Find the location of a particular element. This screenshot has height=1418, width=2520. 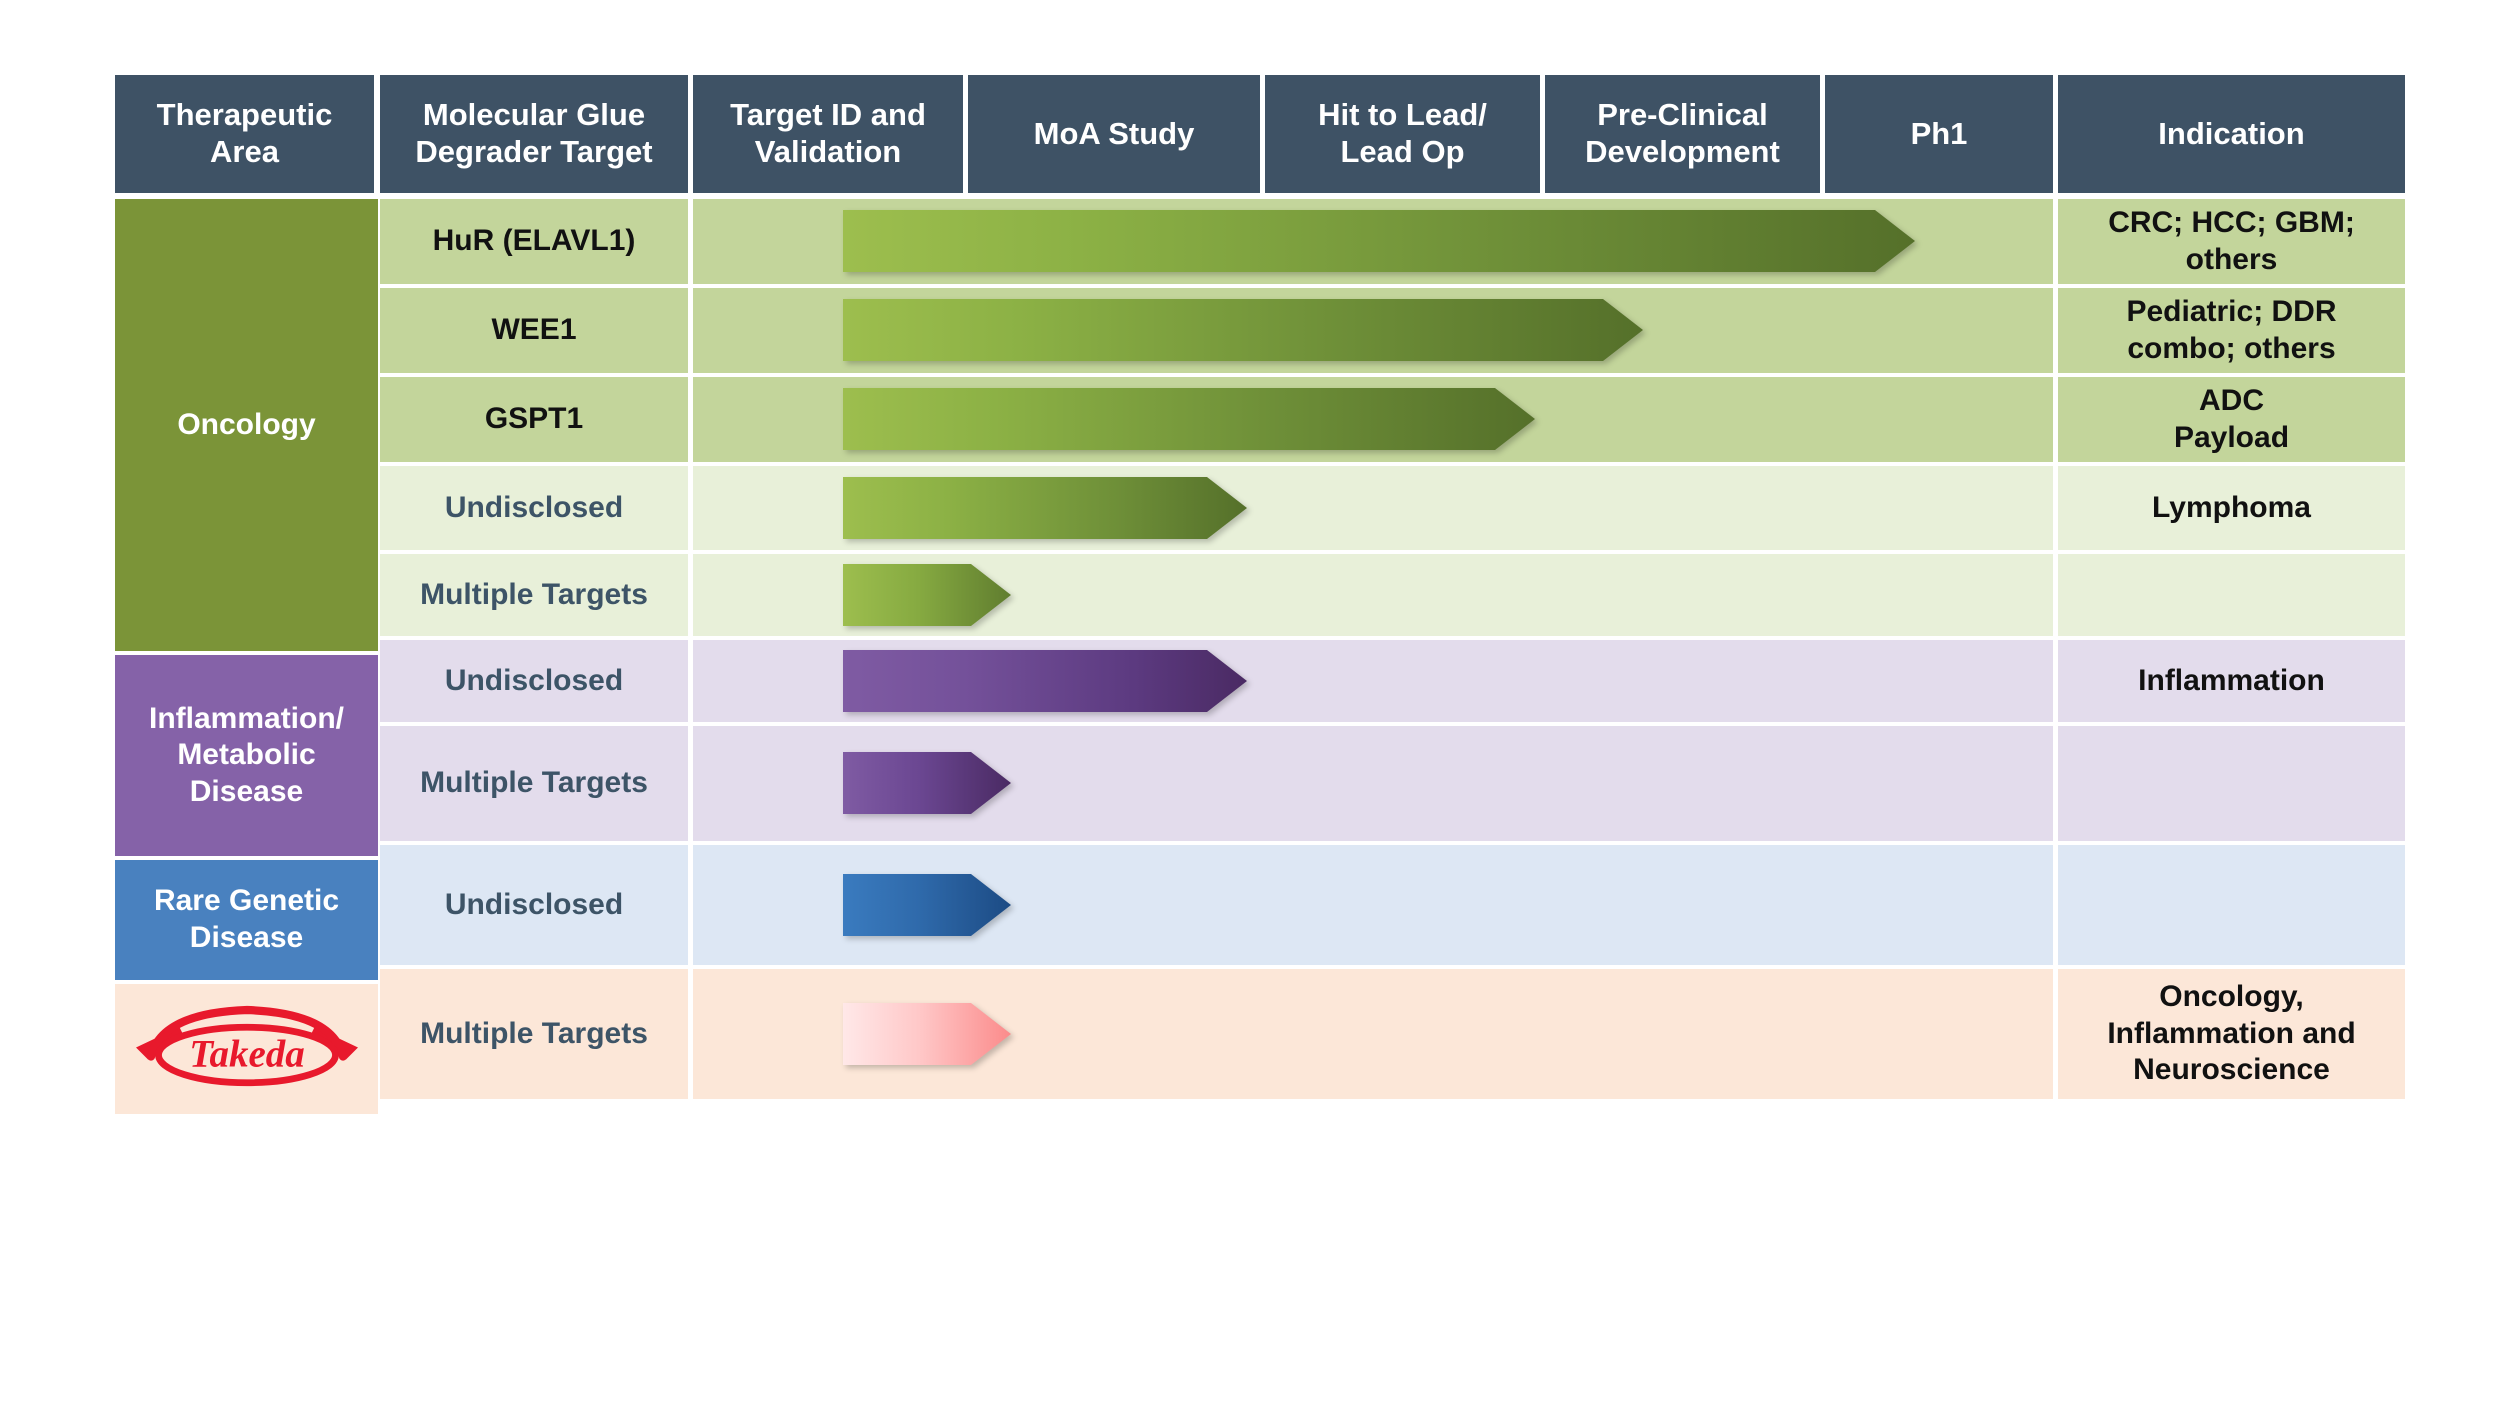

indication-cell: Pediatric; DDR combo; others is located at coordinates (2231, 330).